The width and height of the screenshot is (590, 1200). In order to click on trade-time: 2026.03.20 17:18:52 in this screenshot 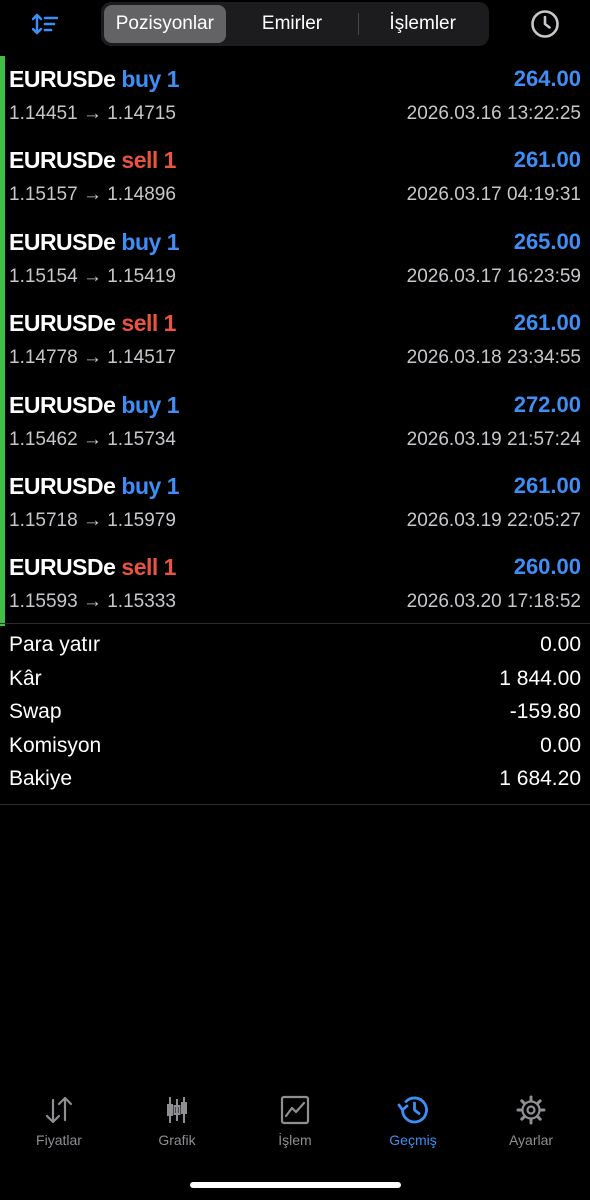, I will do `click(493, 602)`.